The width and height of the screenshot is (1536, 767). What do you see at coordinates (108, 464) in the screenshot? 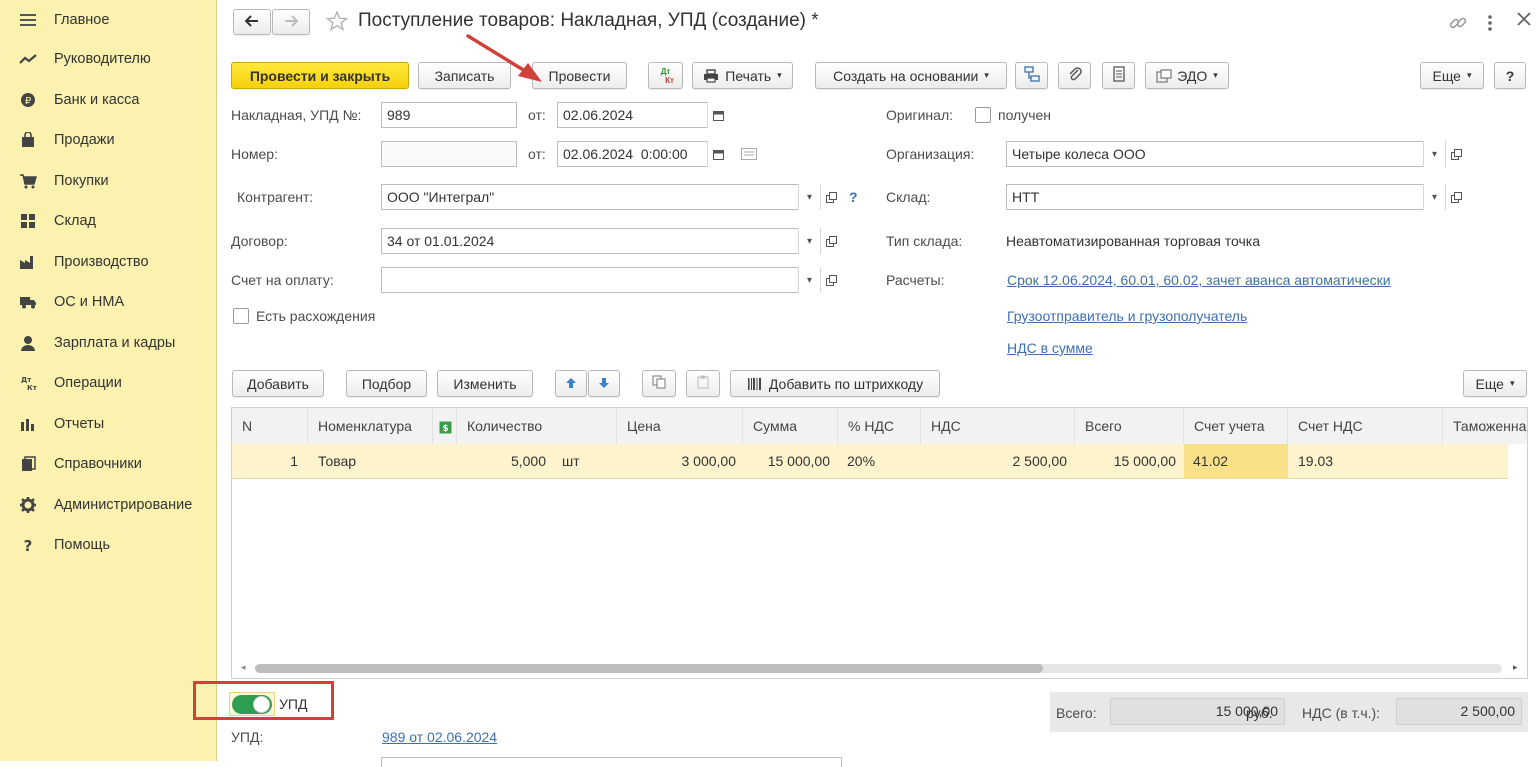
I see `sidebar-item-directories: Справочники` at bounding box center [108, 464].